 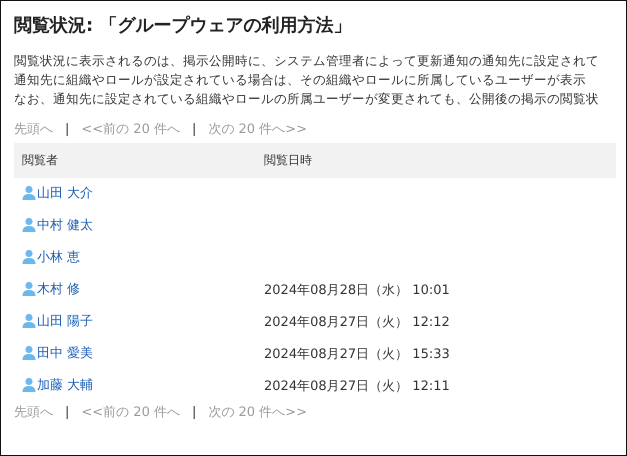 I want to click on page-title: 閲覧状況: 「グループウェアの利用方法」, so click(x=183, y=25).